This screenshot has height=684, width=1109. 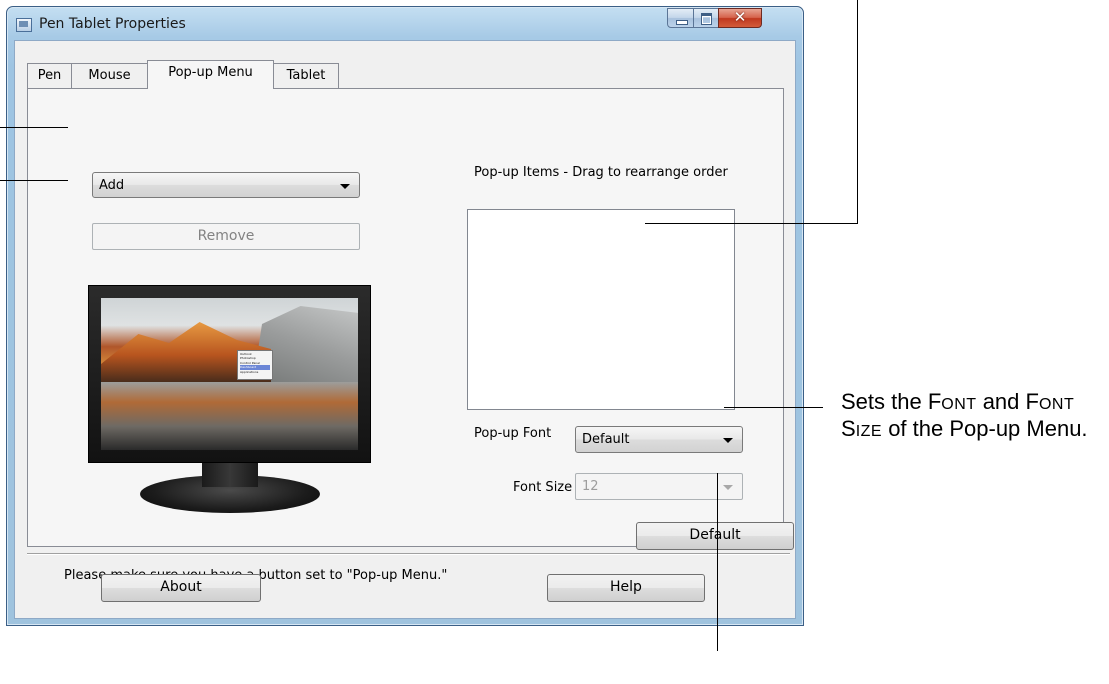 I want to click on footer-separator, so click(x=408, y=554).